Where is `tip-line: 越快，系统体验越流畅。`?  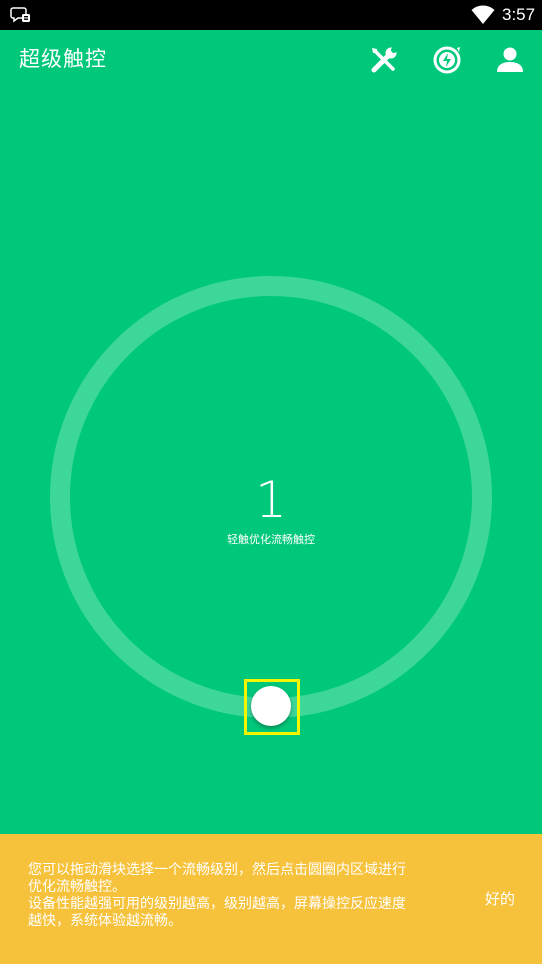 tip-line: 越快，系统体验越流畅。 is located at coordinates (105, 921).